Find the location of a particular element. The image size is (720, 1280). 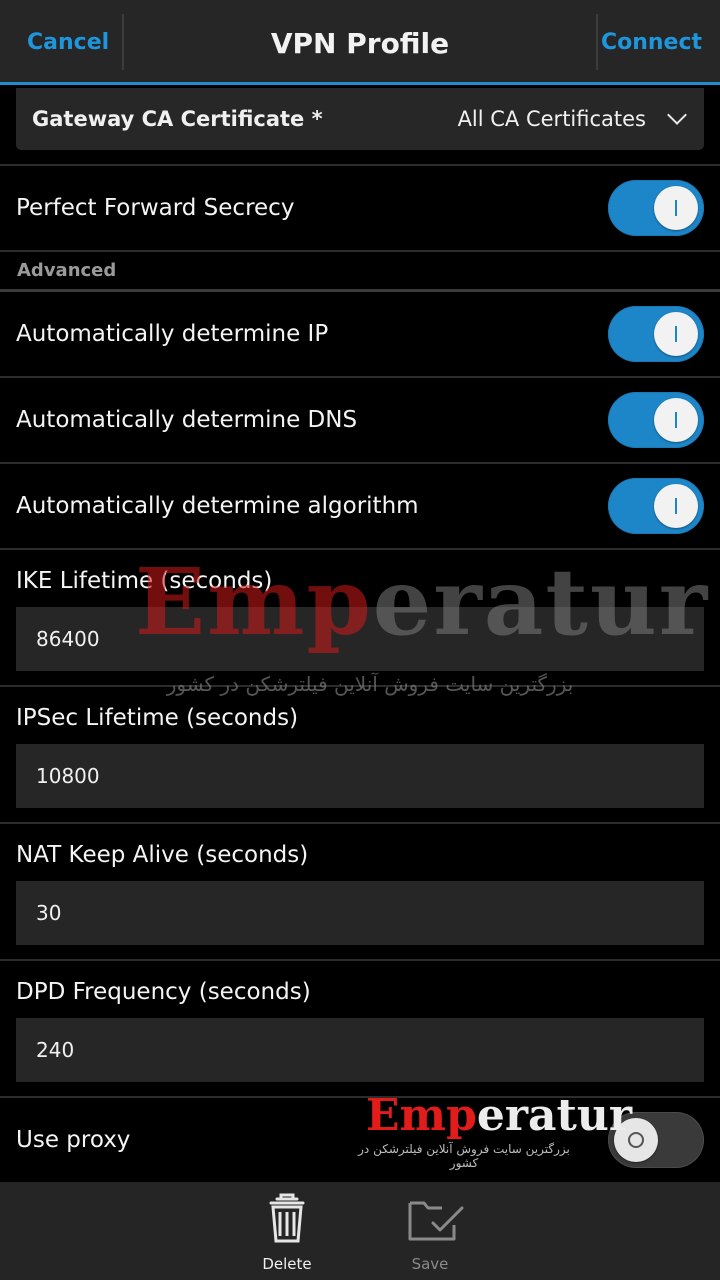

chevron-down-icon is located at coordinates (677, 115).